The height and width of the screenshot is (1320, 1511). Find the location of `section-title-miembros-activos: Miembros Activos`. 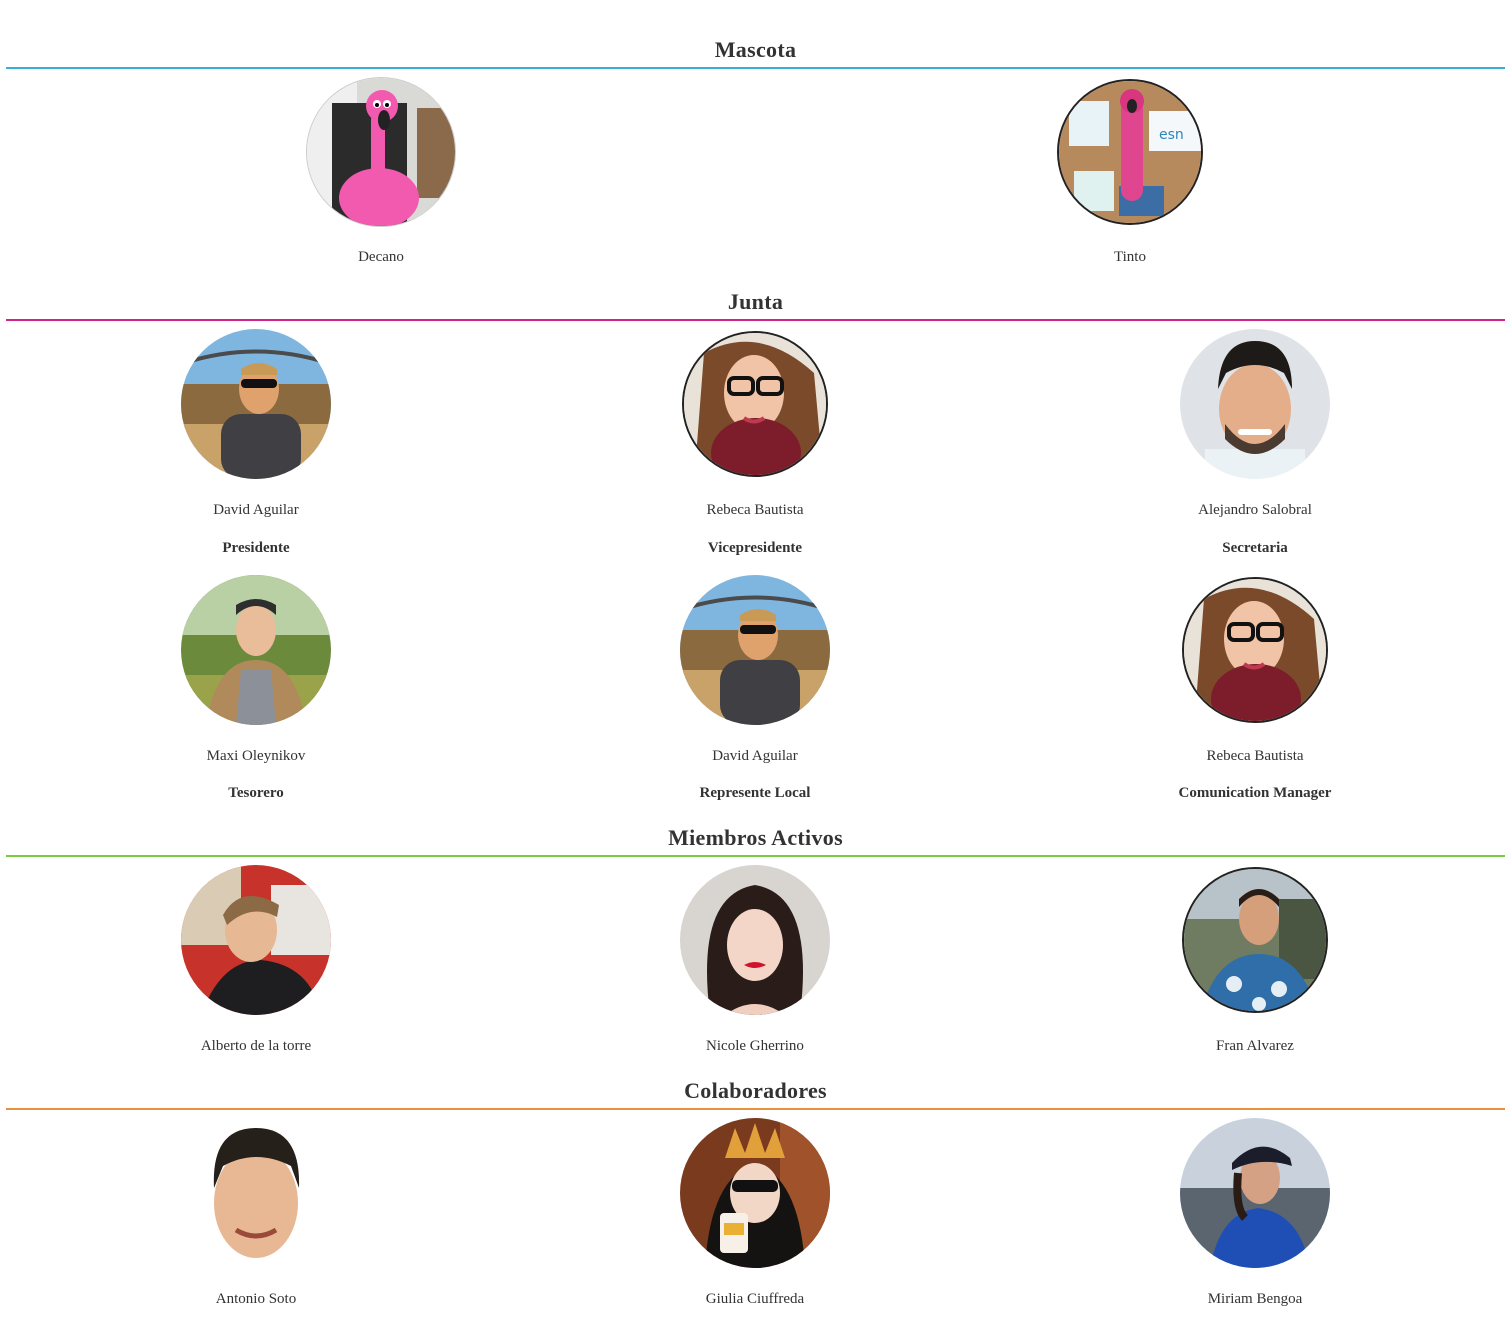

section-title-miembros-activos: Miembros Activos is located at coordinates (755, 837).